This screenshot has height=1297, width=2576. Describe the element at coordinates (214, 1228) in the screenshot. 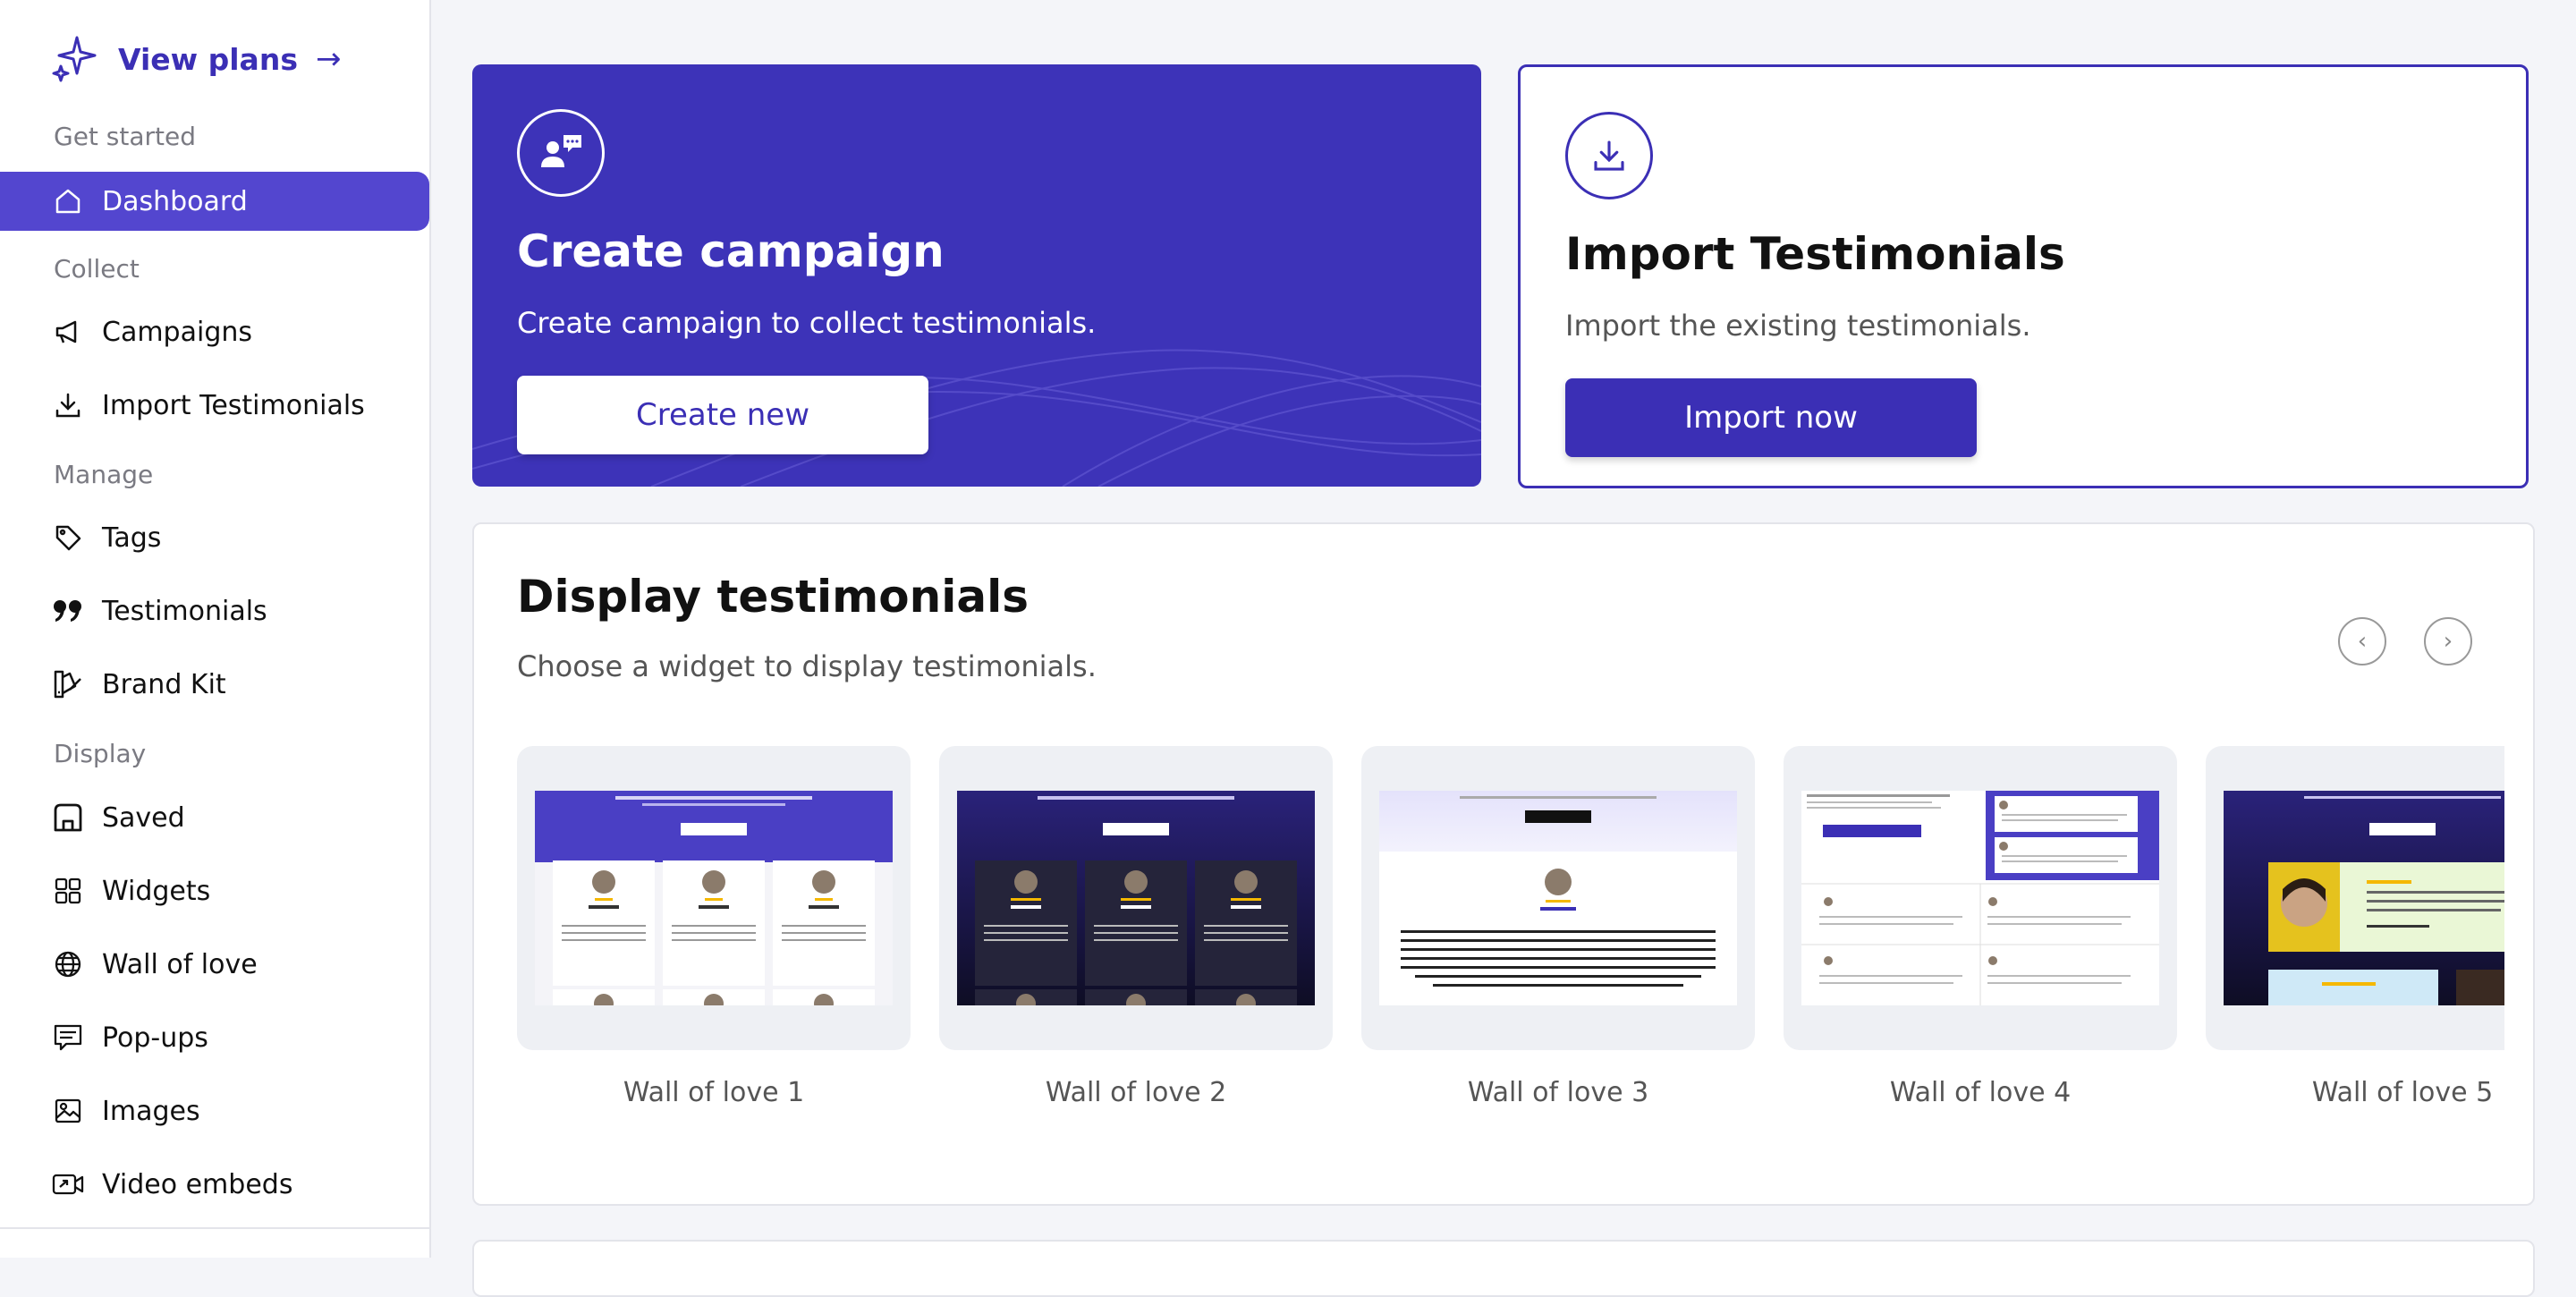

I see `sidebar-divider` at that location.